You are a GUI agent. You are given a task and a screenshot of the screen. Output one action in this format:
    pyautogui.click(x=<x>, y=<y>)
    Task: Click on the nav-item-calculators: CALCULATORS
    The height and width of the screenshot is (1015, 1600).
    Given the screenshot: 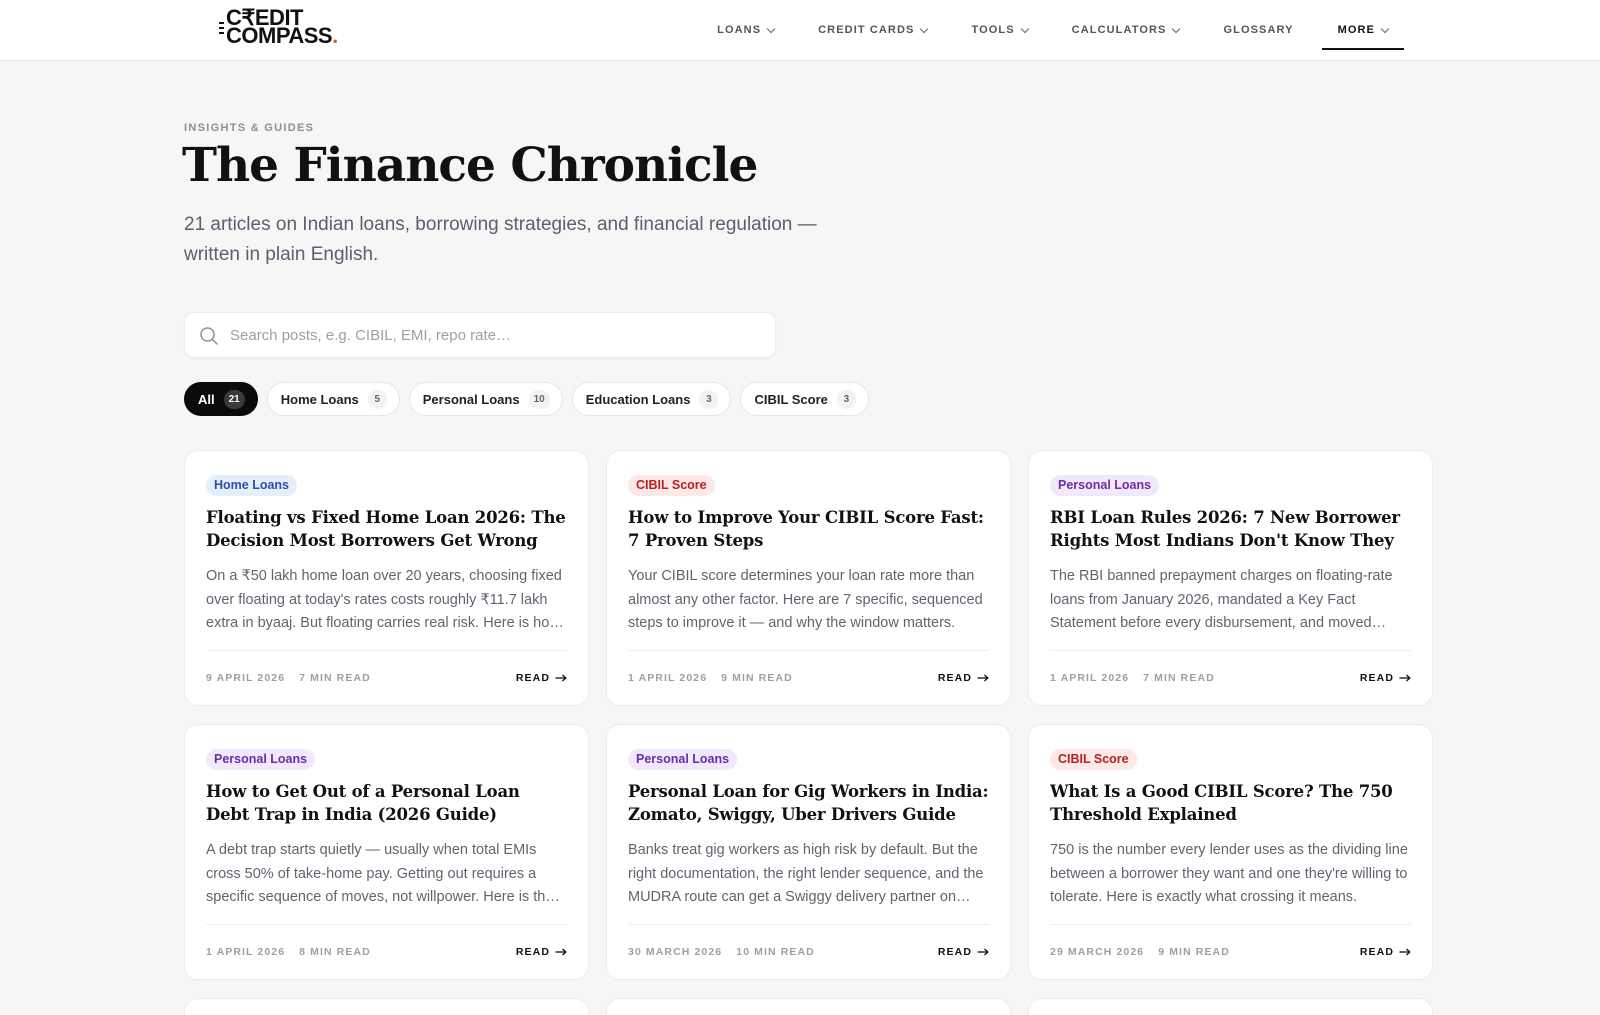 What is the action you would take?
    pyautogui.click(x=1126, y=30)
    